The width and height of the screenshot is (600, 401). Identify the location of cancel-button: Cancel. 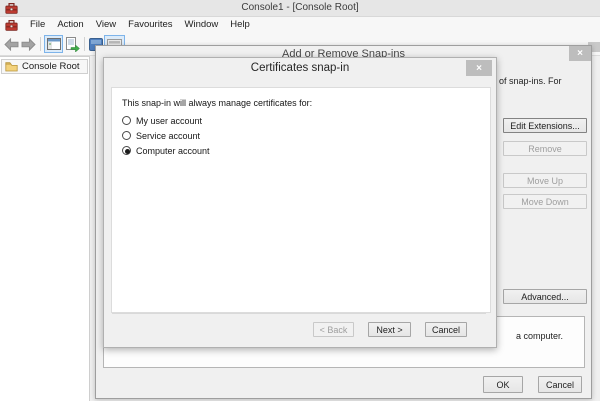
(560, 384).